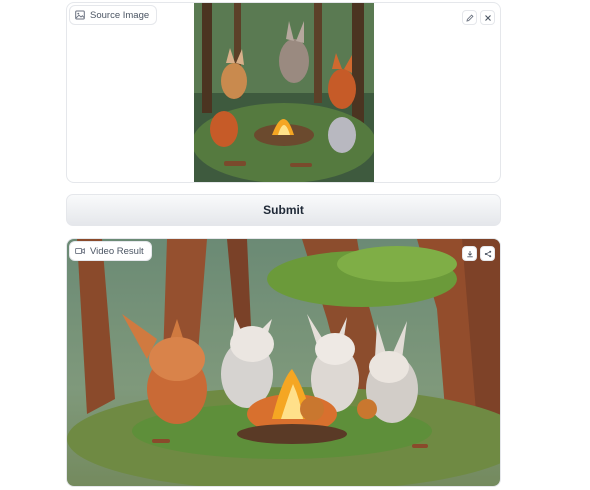  I want to click on source-image, so click(284, 92).